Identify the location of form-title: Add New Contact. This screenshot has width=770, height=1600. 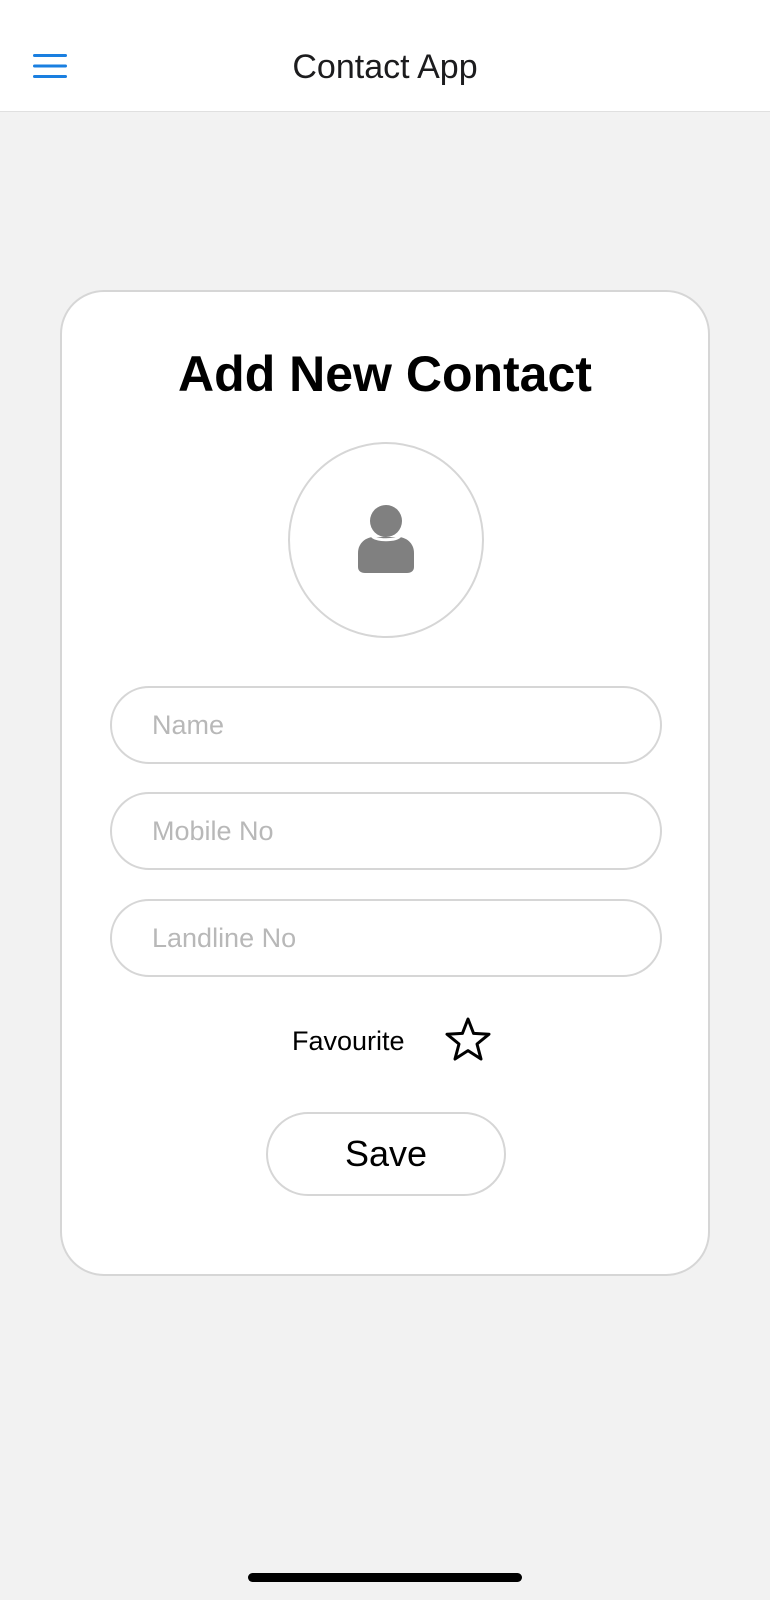
(385, 374).